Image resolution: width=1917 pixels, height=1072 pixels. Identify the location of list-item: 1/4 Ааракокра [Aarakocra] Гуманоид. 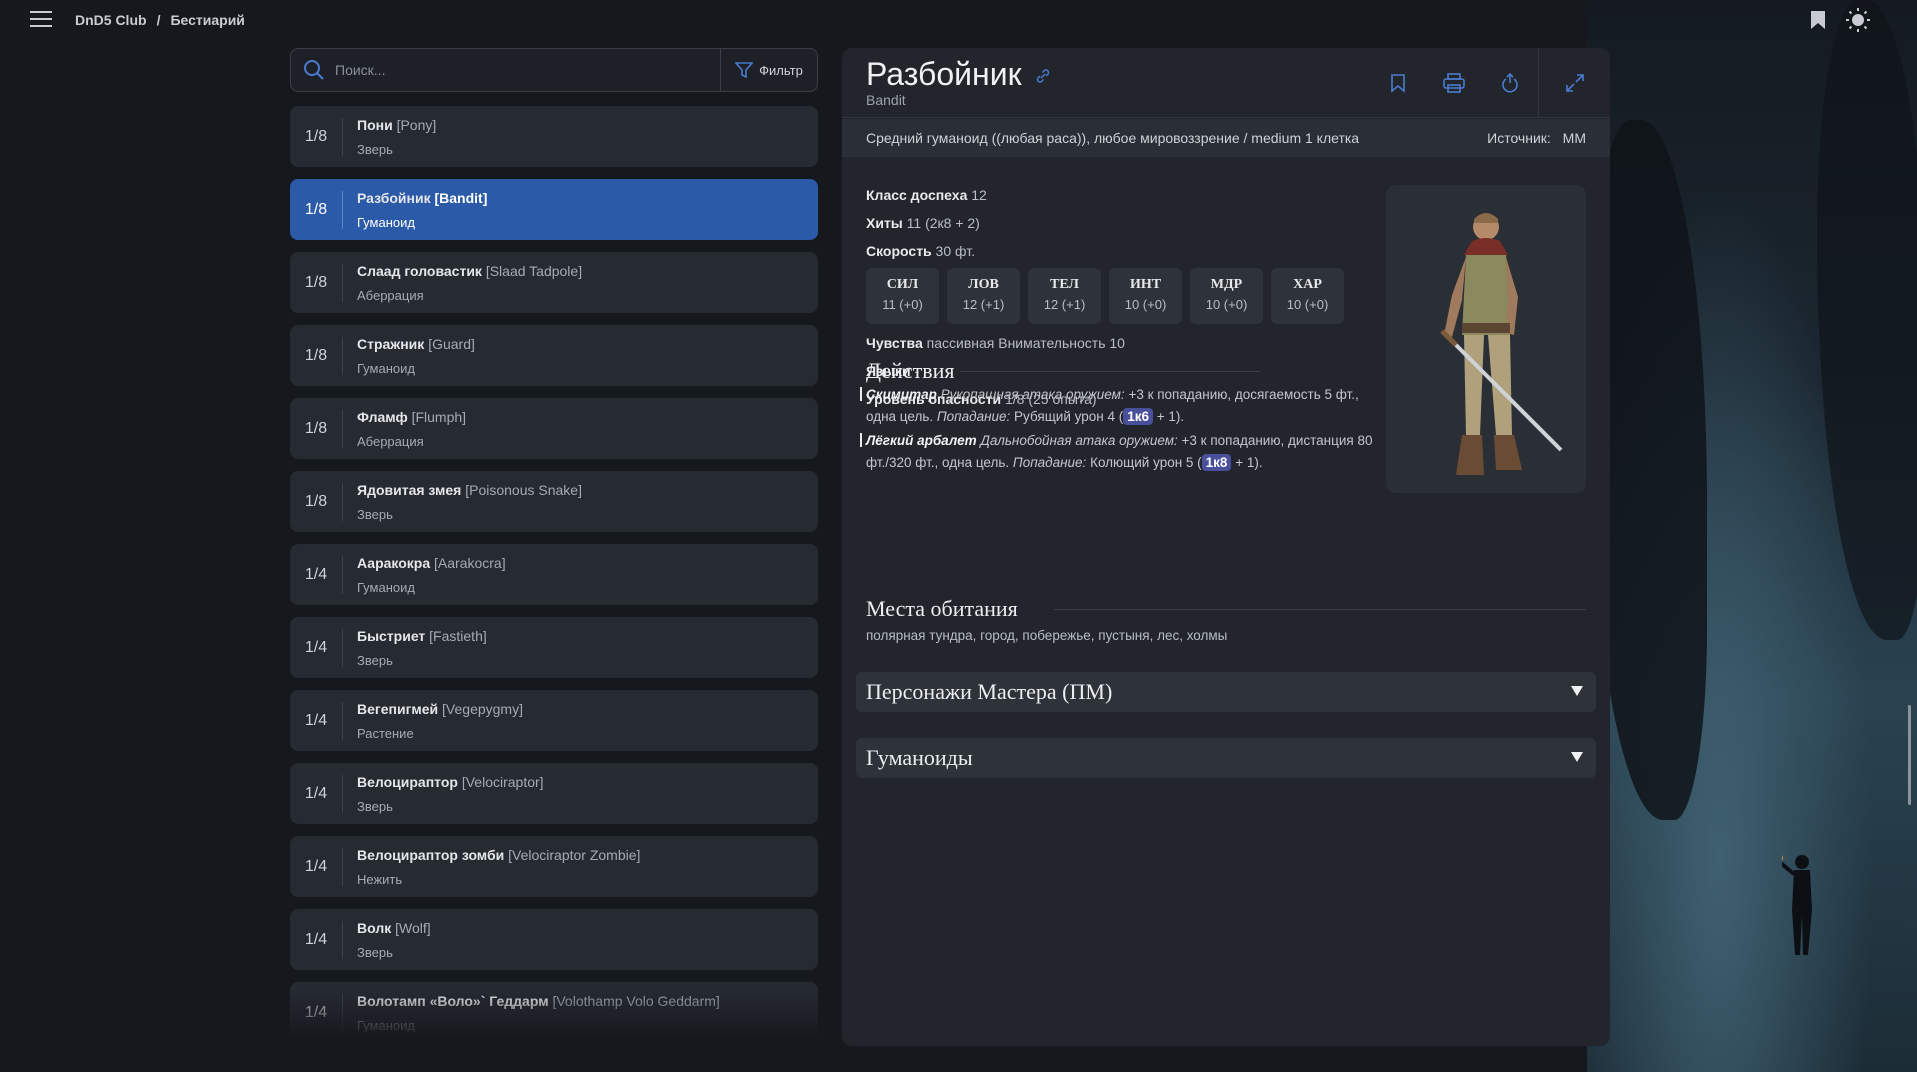
(554, 574).